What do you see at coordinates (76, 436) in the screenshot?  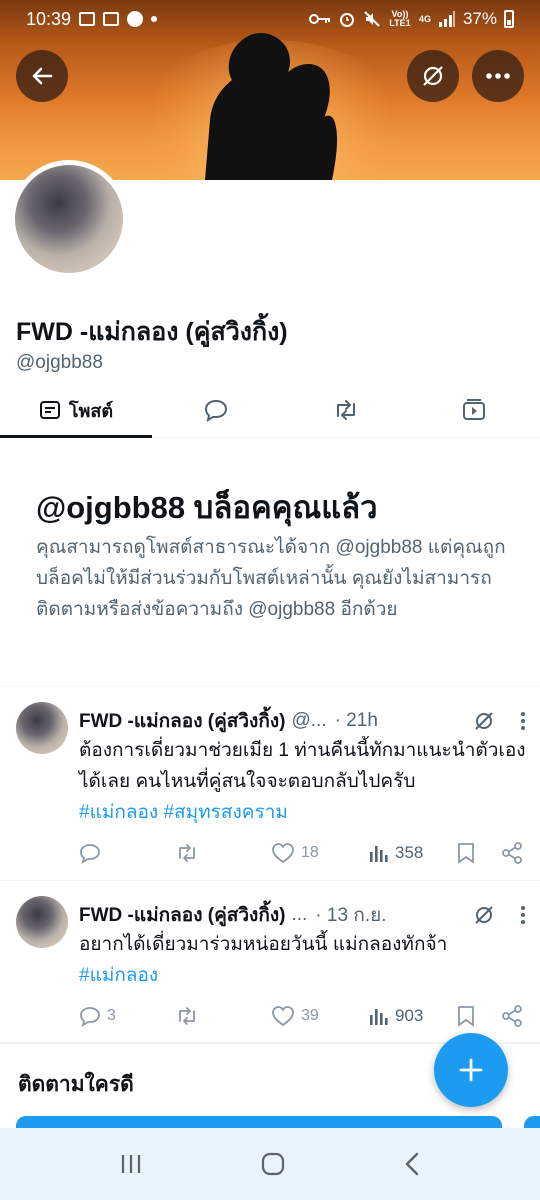 I see `active-tab-indicator` at bounding box center [76, 436].